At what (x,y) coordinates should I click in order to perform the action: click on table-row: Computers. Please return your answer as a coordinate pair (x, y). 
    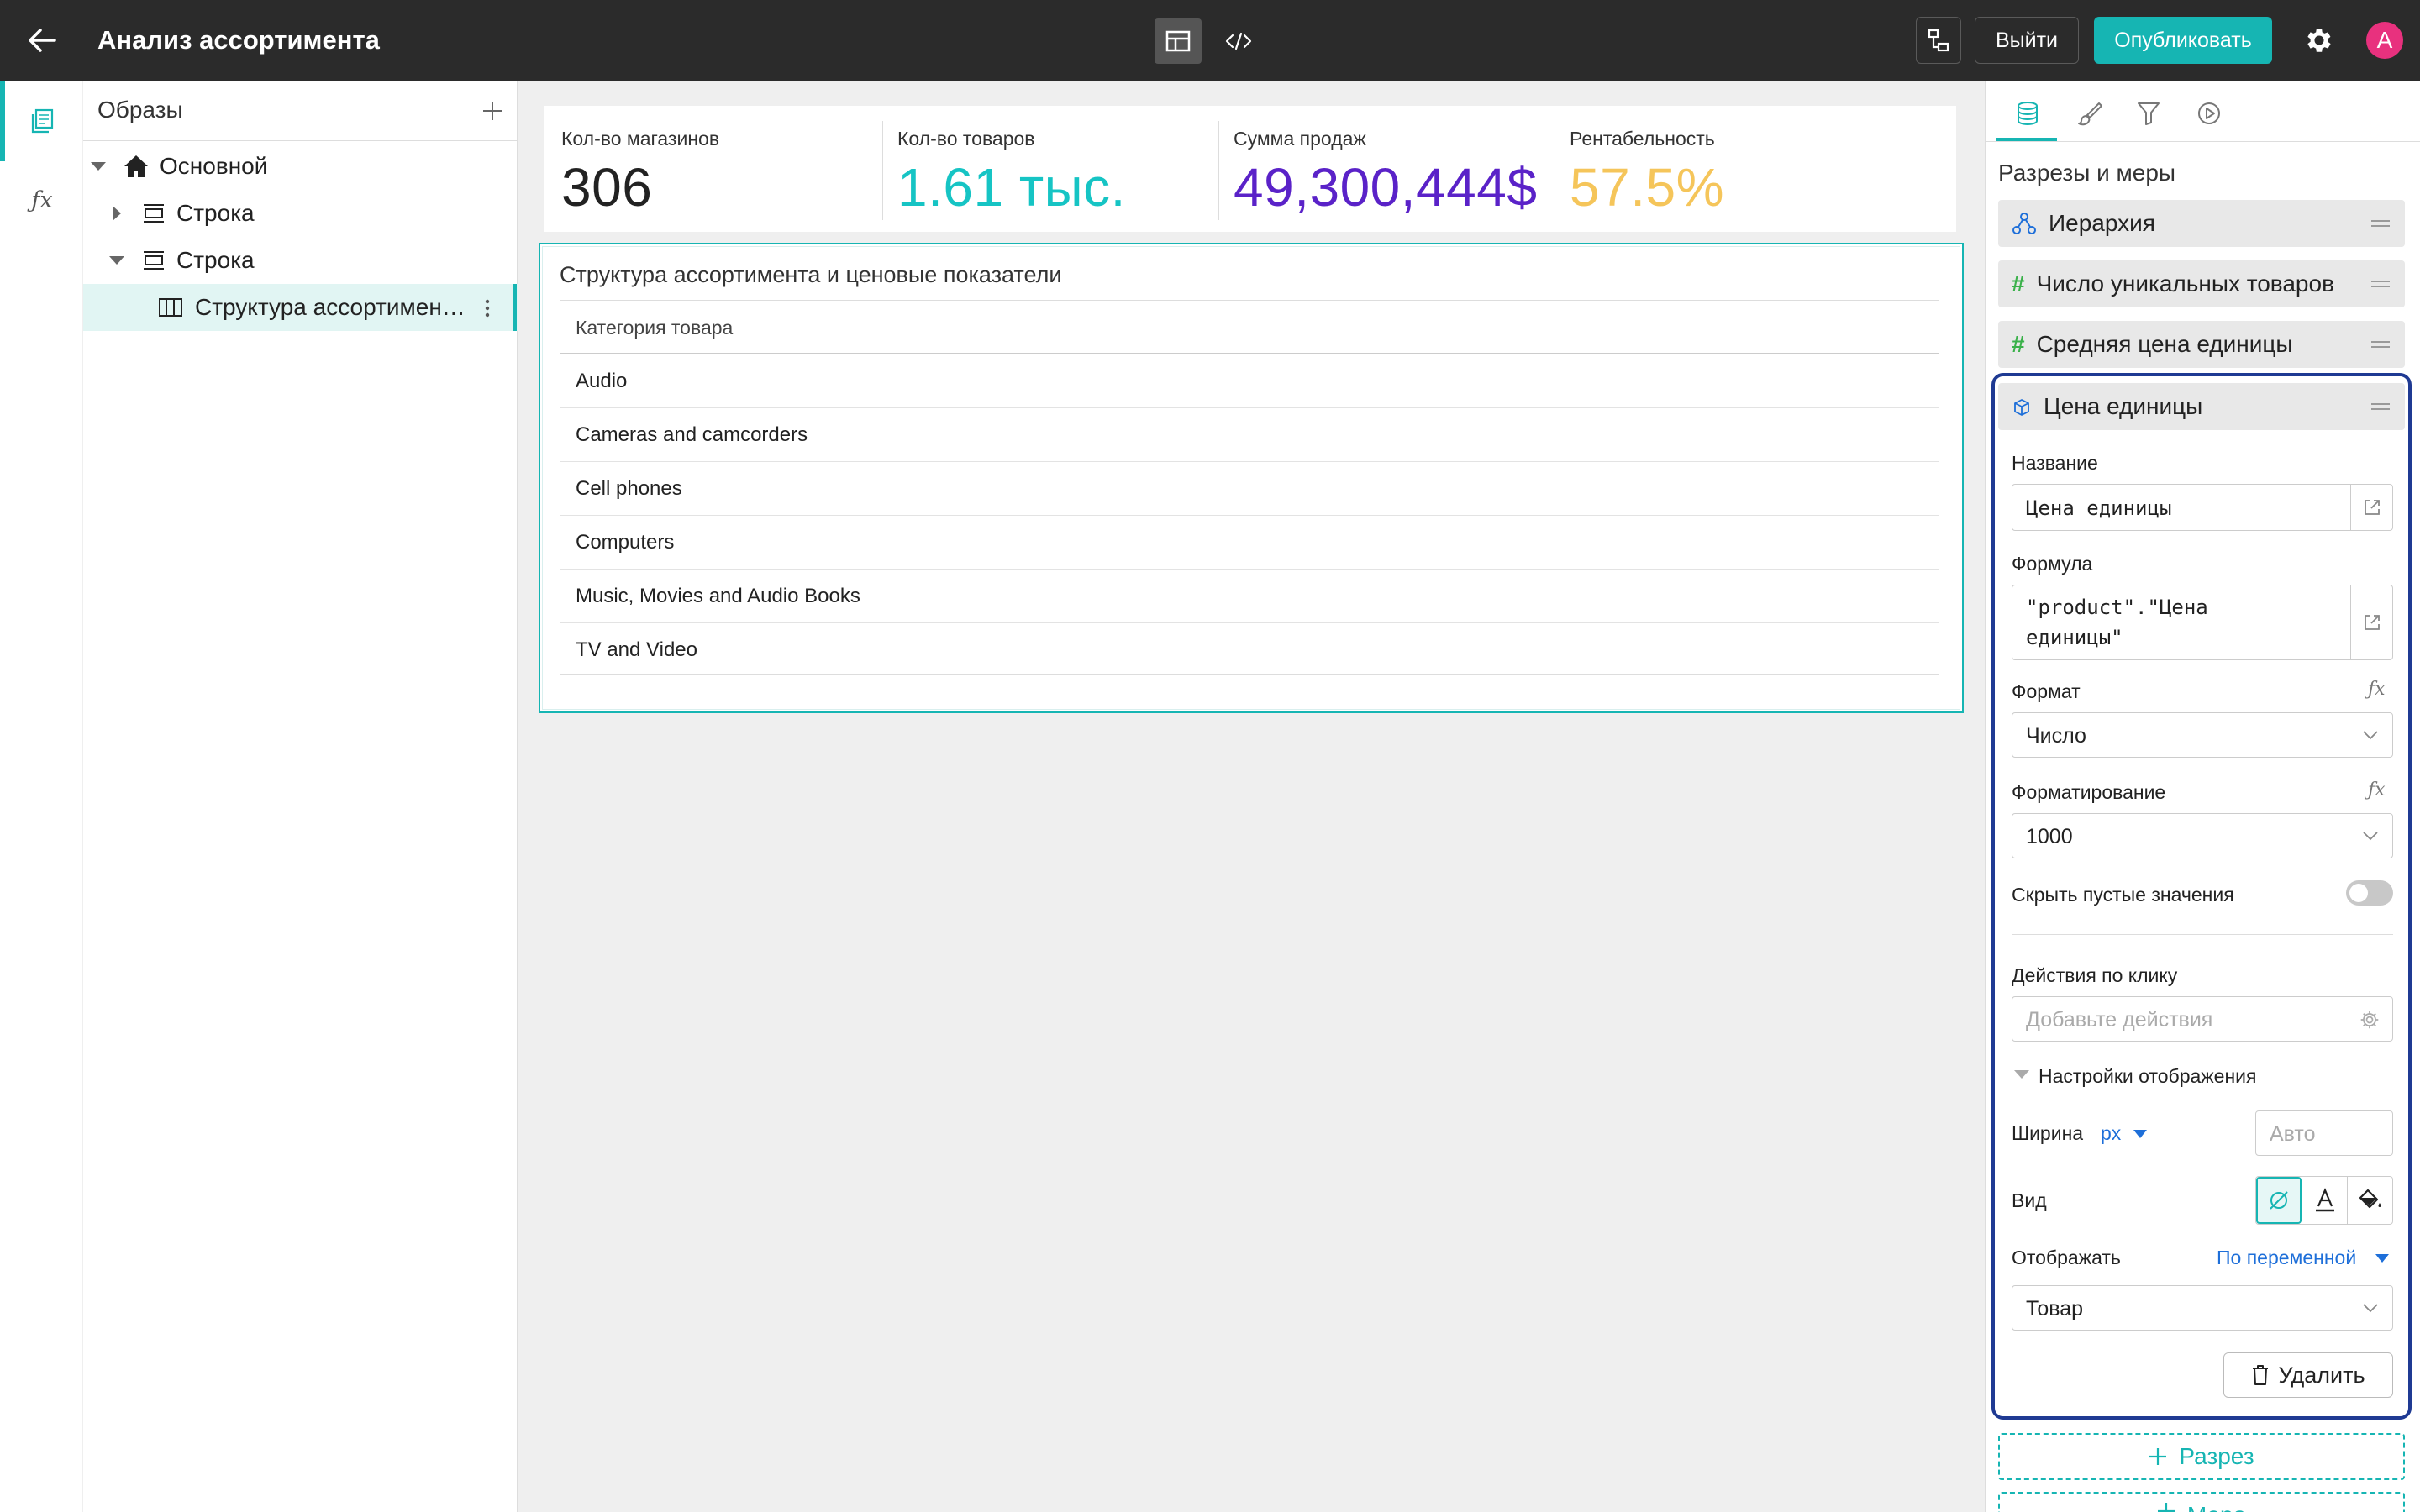
    Looking at the image, I should click on (1249, 543).